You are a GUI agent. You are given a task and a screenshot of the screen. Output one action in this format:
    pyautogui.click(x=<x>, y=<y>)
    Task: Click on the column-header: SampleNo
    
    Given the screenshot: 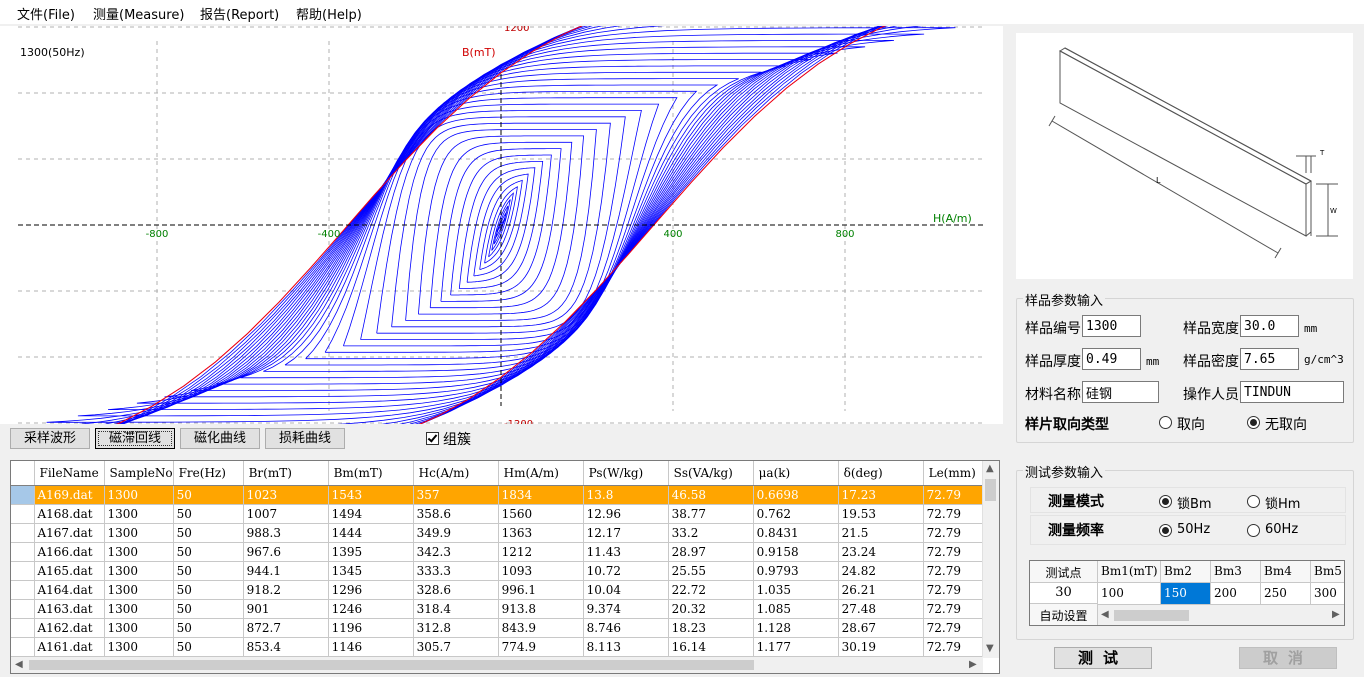 What is the action you would take?
    pyautogui.click(x=139, y=473)
    